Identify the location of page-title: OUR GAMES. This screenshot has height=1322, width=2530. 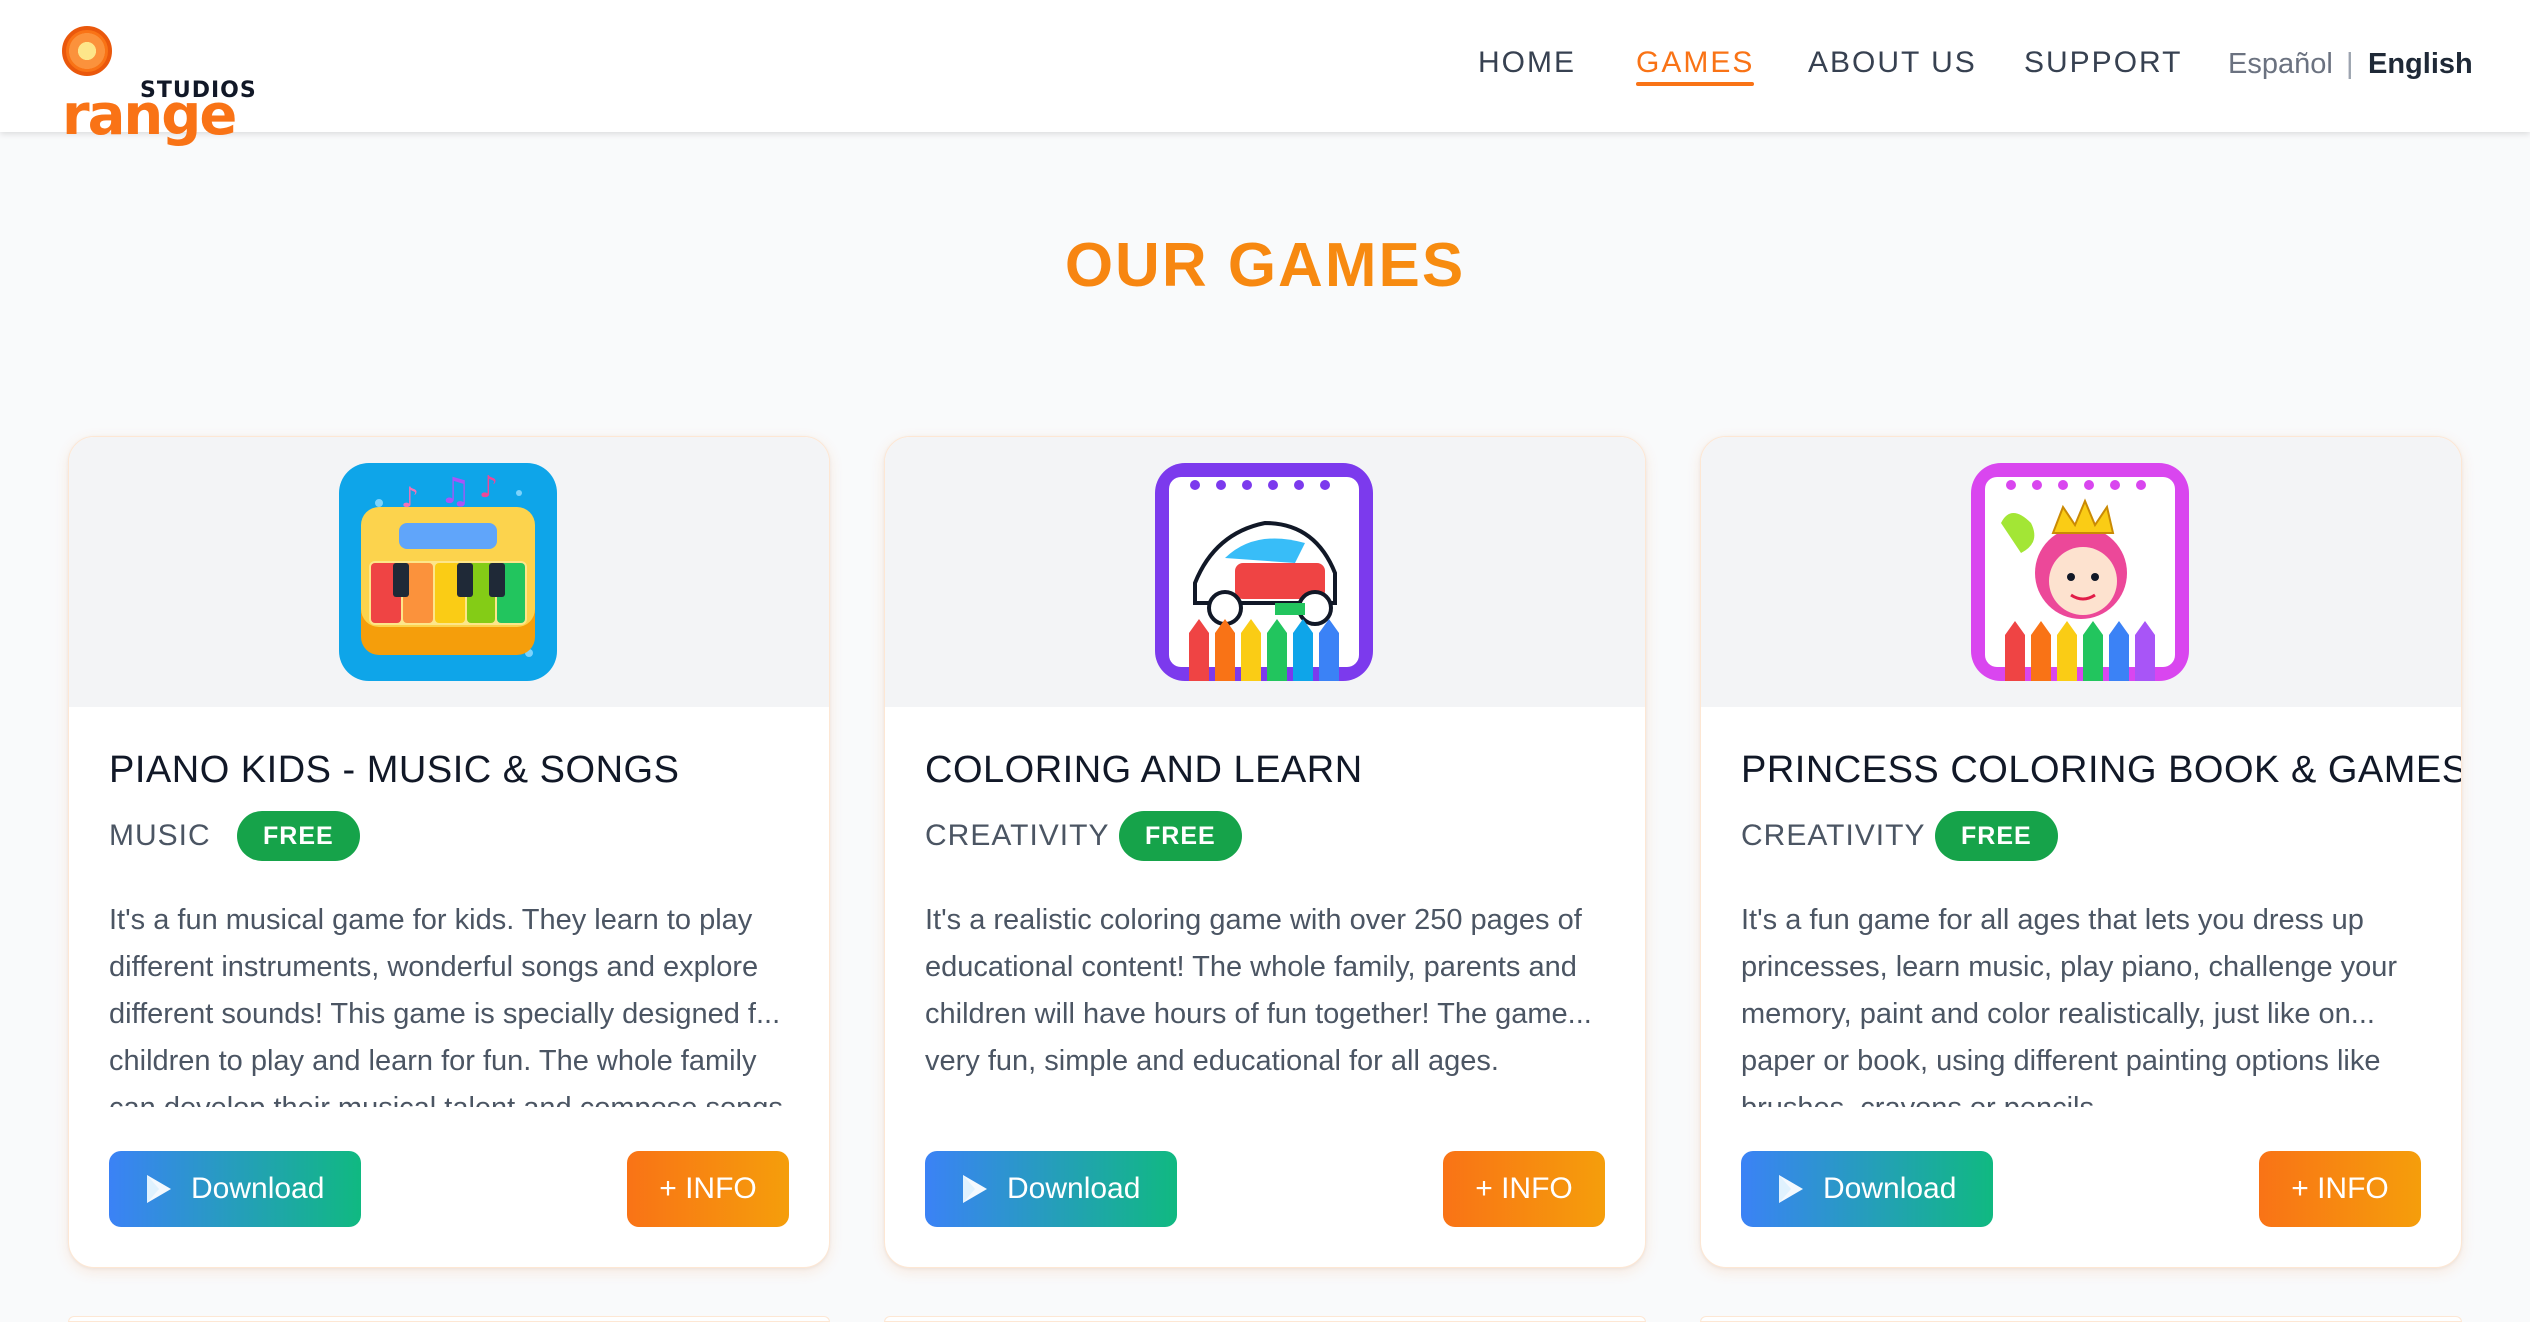
(1265, 265).